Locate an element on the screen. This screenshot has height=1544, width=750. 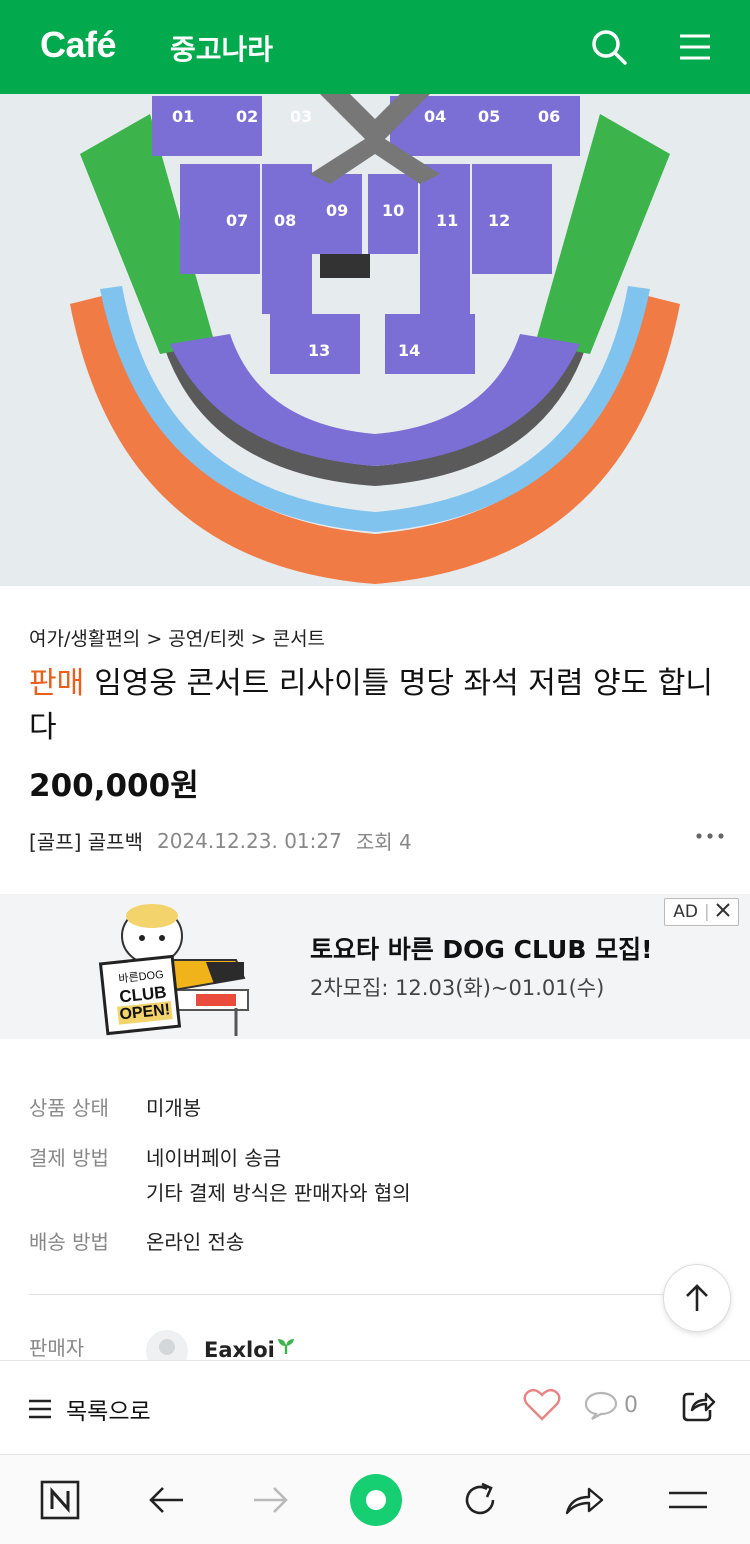
comment-button: 0 is located at coordinates (611, 1405).